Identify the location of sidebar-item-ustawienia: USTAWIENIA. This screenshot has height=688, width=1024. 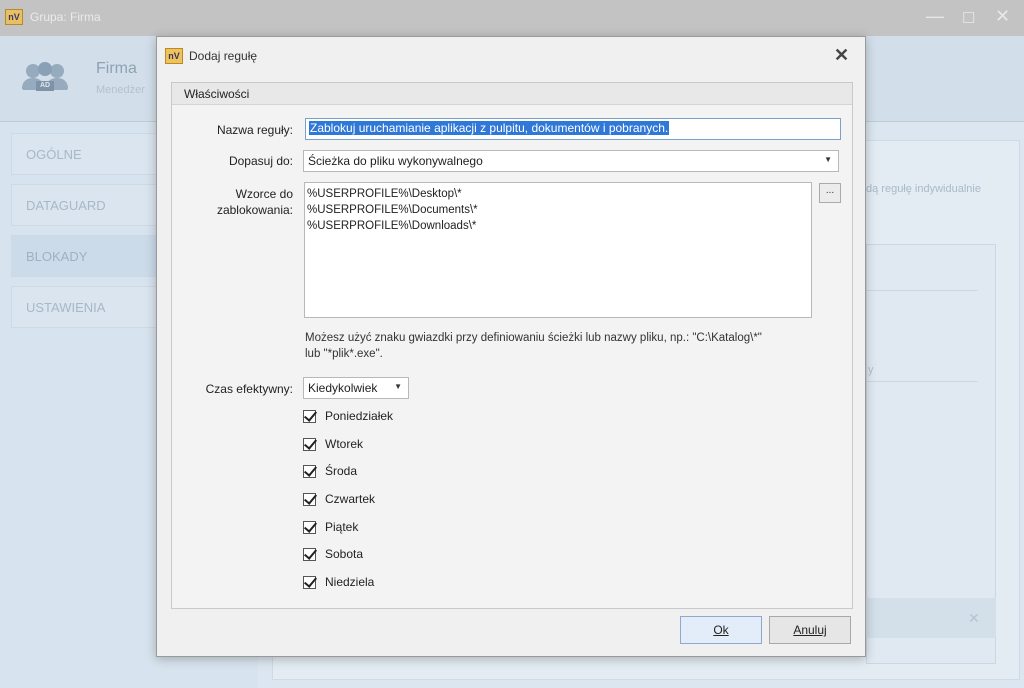
(86, 307).